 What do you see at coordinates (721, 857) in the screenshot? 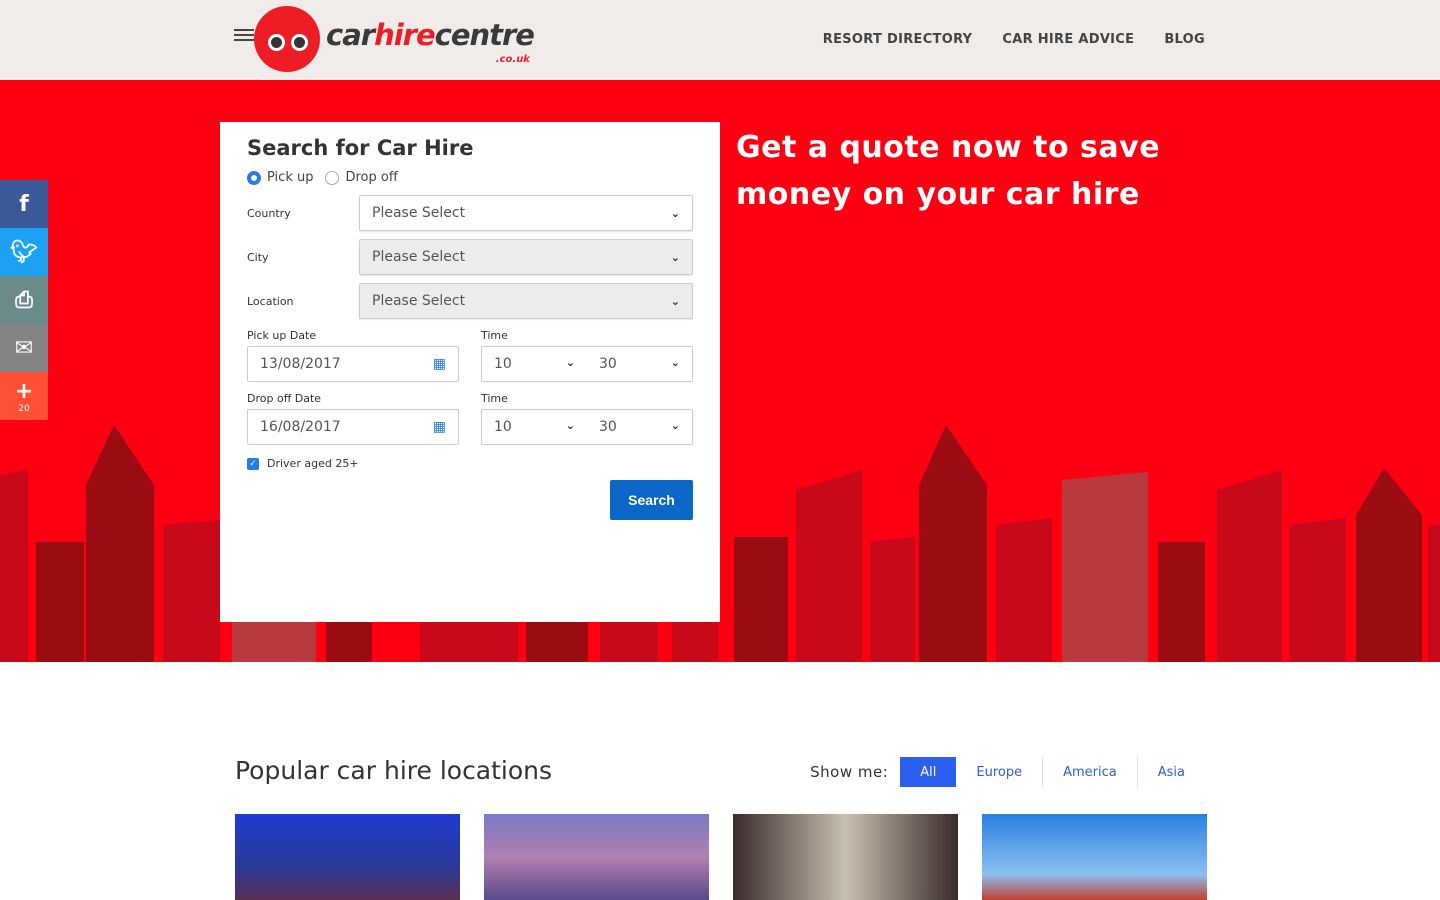
I see `location-cards` at bounding box center [721, 857].